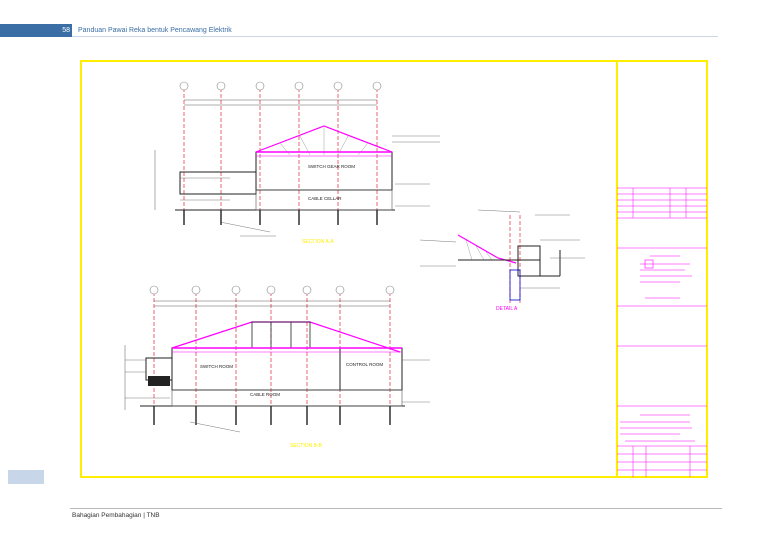 This screenshot has height=543, width=768. What do you see at coordinates (216, 366) in the screenshot?
I see `room-label: SWITCH ROOM` at bounding box center [216, 366].